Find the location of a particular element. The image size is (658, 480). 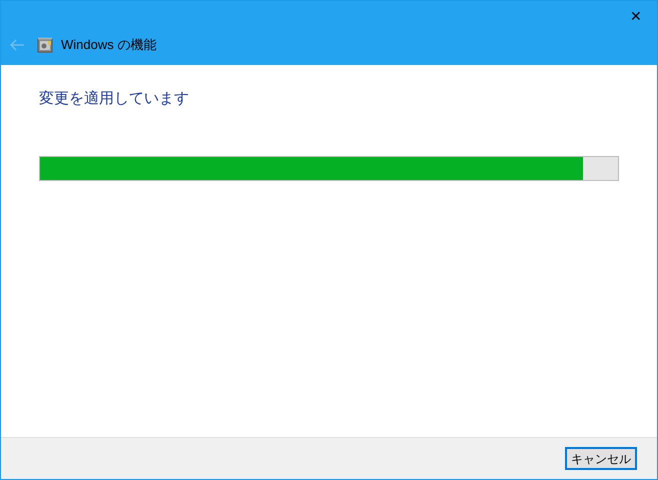

window-title: Windows の機能 is located at coordinates (108, 45).